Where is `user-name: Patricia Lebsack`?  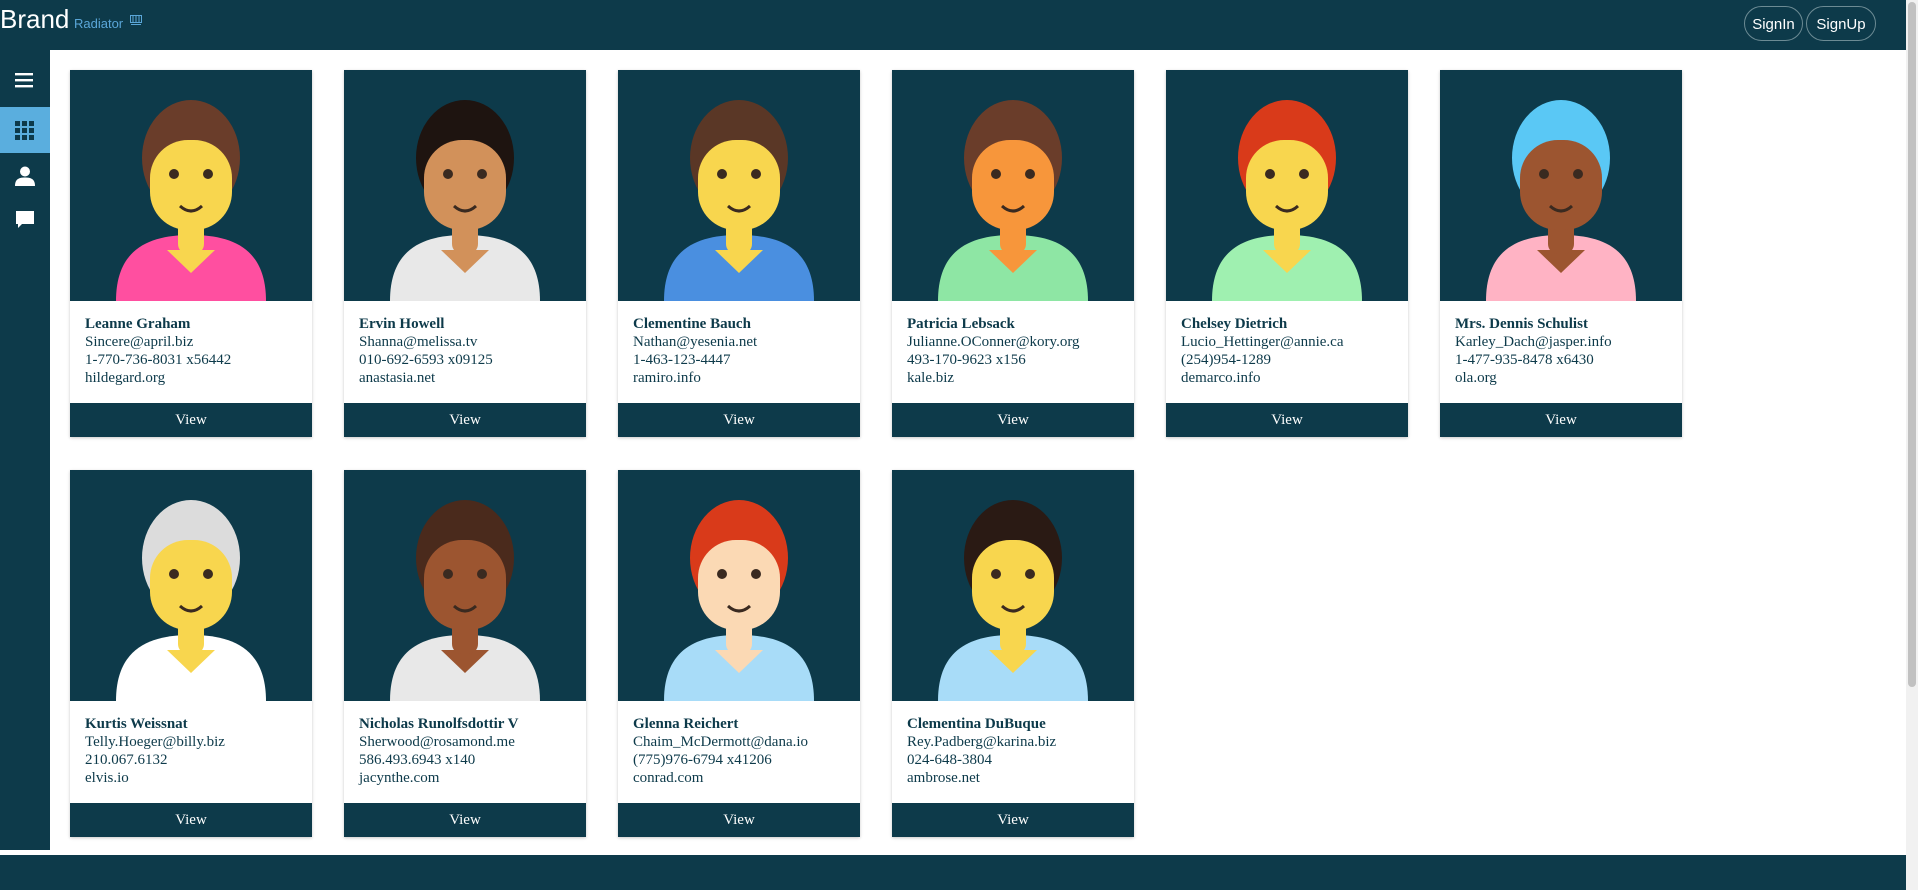
user-name: Patricia Lebsack is located at coordinates (961, 324).